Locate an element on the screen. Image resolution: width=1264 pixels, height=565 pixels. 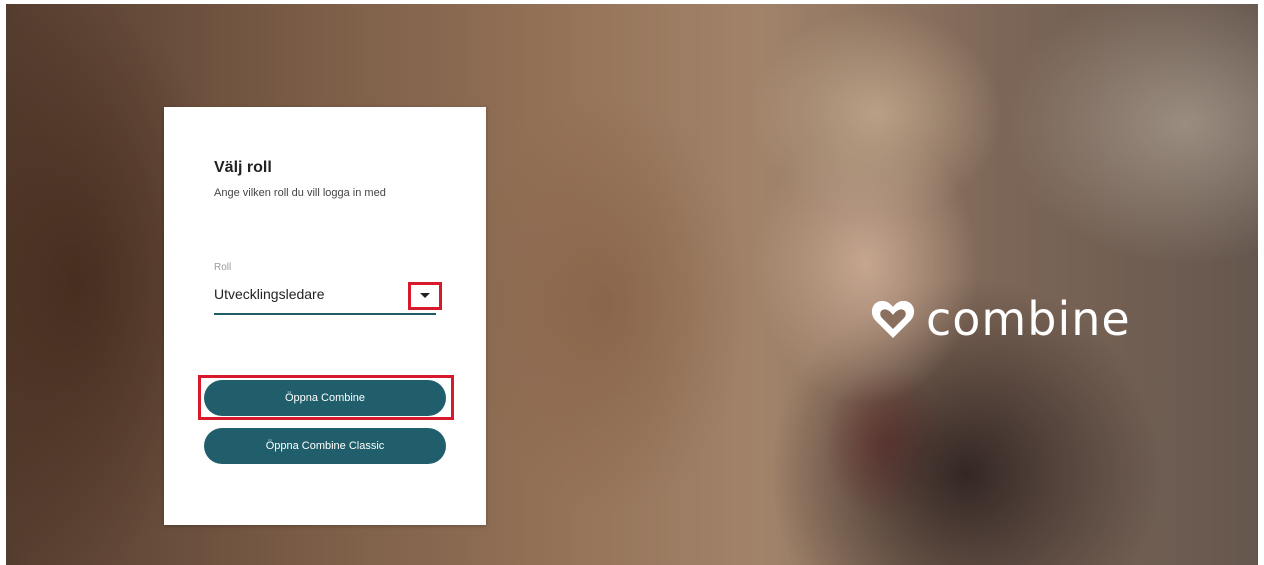
open-combine-button: Öppna Combine is located at coordinates (325, 398).